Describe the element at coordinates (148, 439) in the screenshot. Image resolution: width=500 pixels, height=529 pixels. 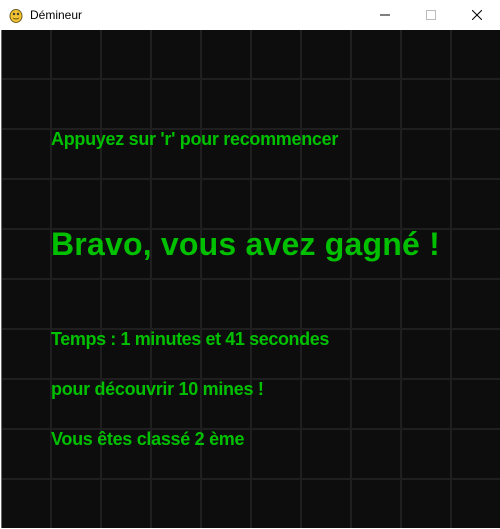
I see `player-rank: Vous êtes classé 2 ème` at that location.